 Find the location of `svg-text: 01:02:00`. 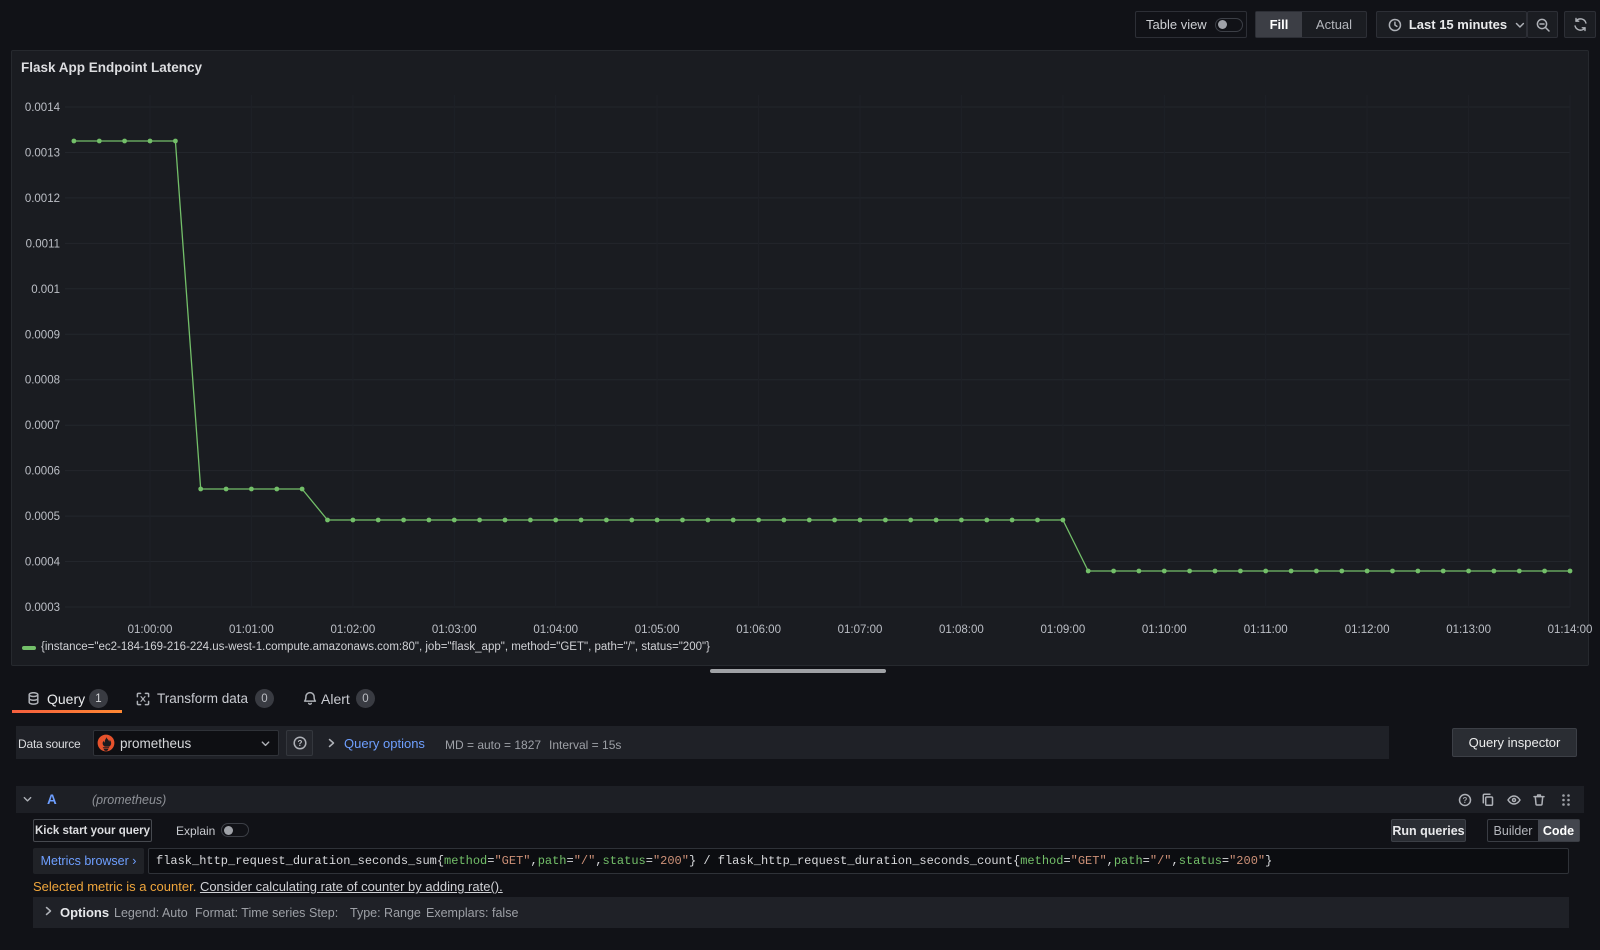

svg-text: 01:02:00 is located at coordinates (353, 630).